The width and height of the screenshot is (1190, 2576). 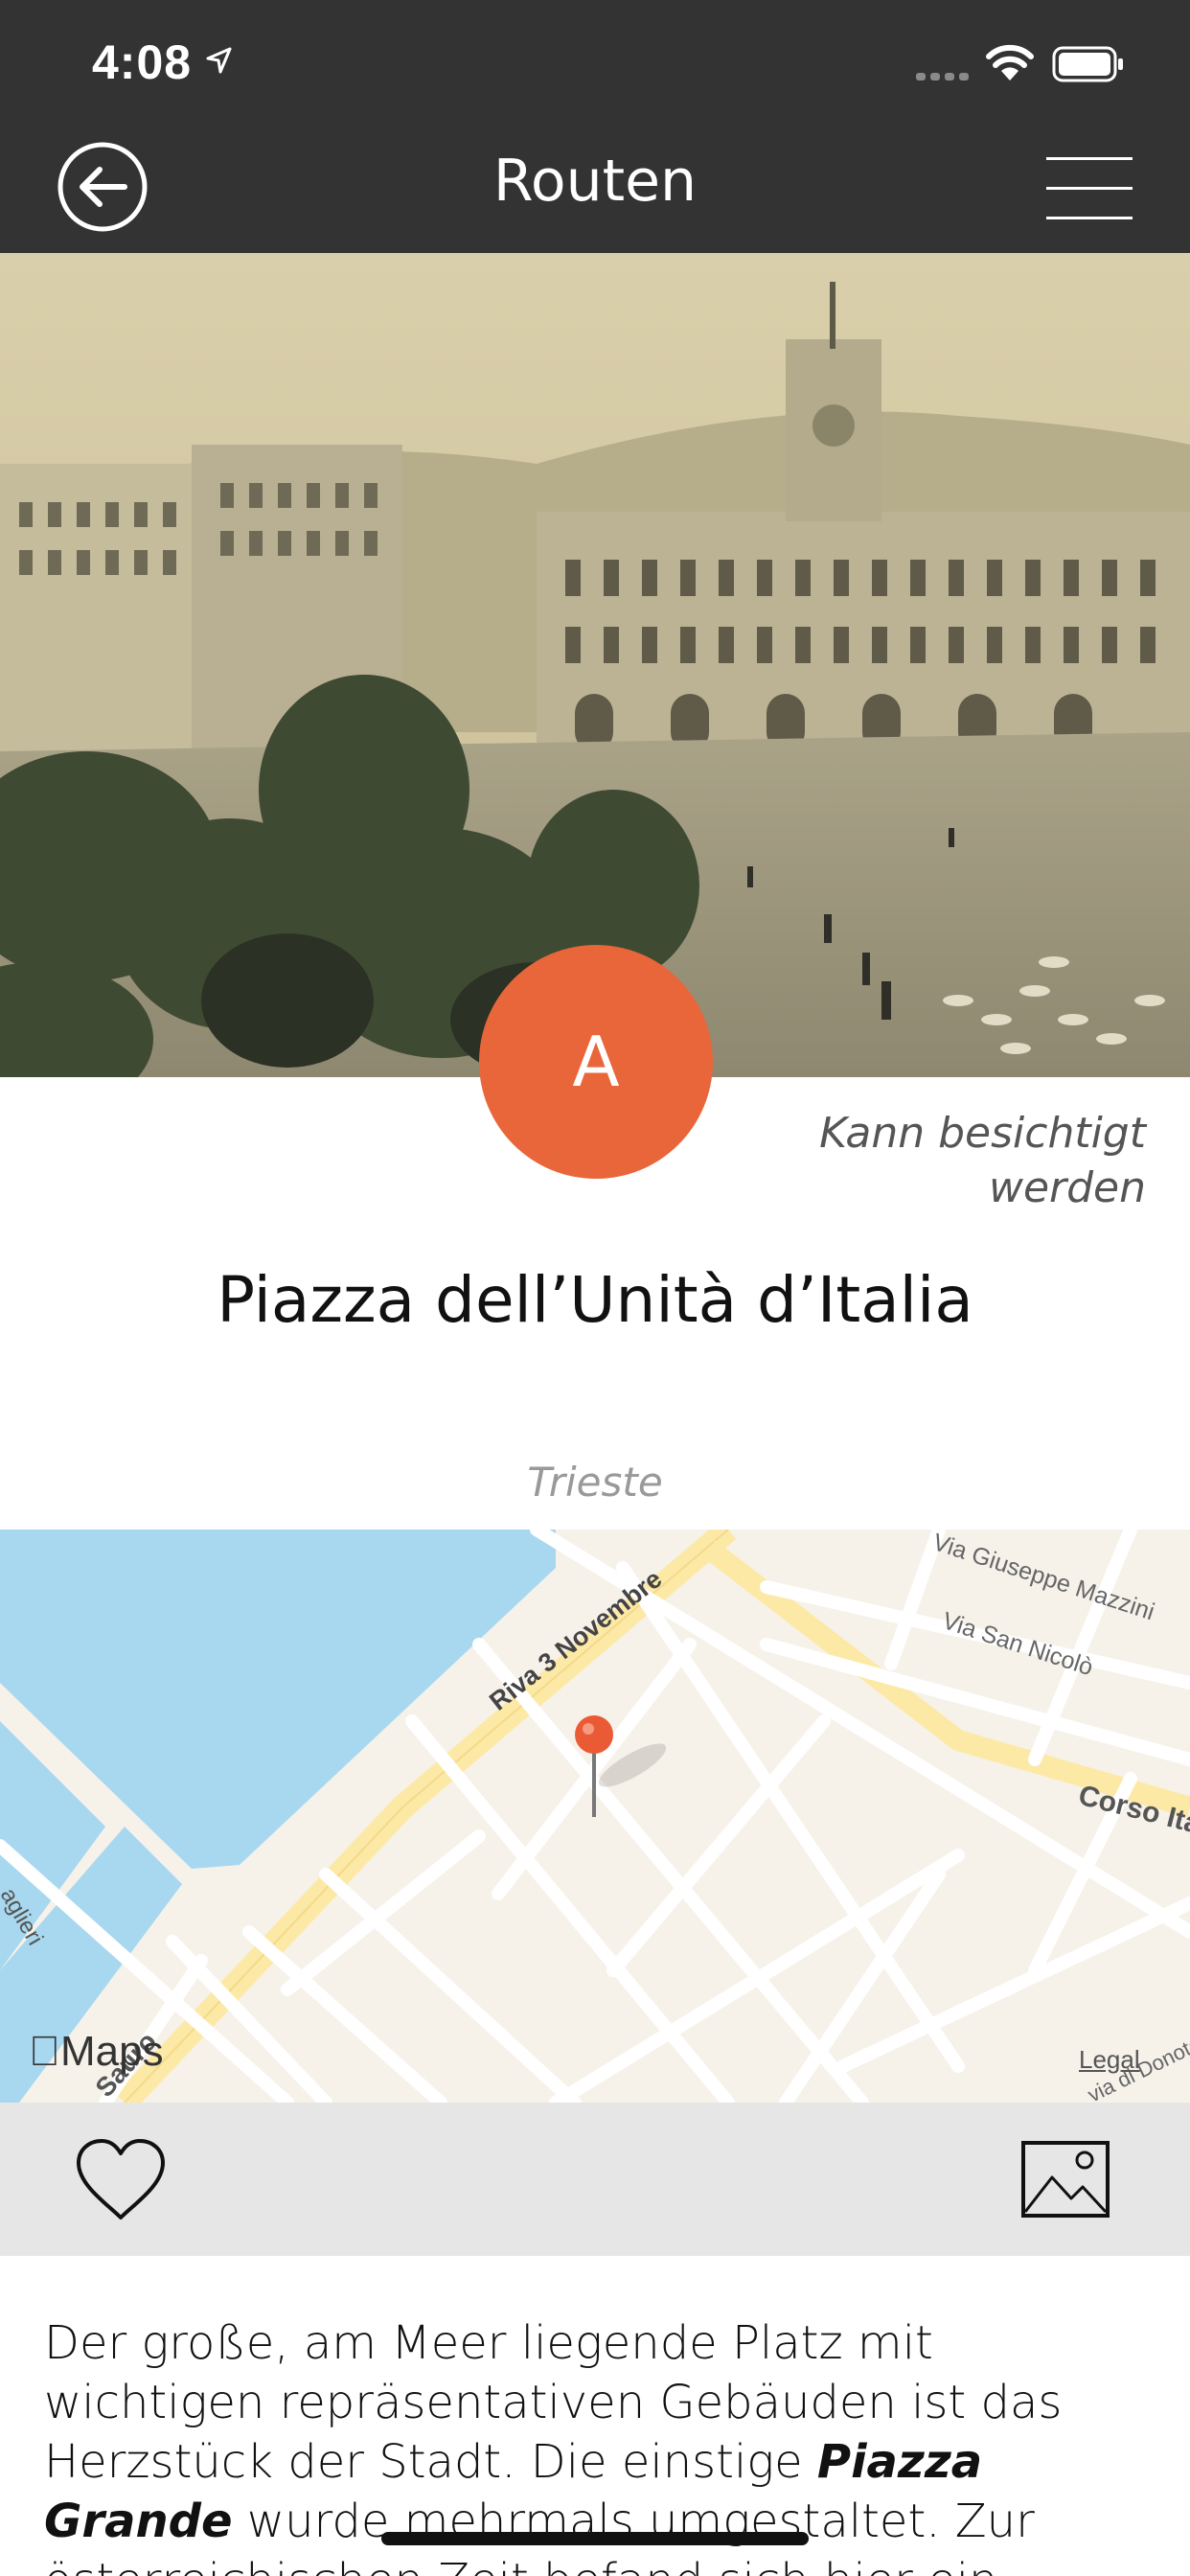 I want to click on heart-outline-icon, so click(x=121, y=2179).